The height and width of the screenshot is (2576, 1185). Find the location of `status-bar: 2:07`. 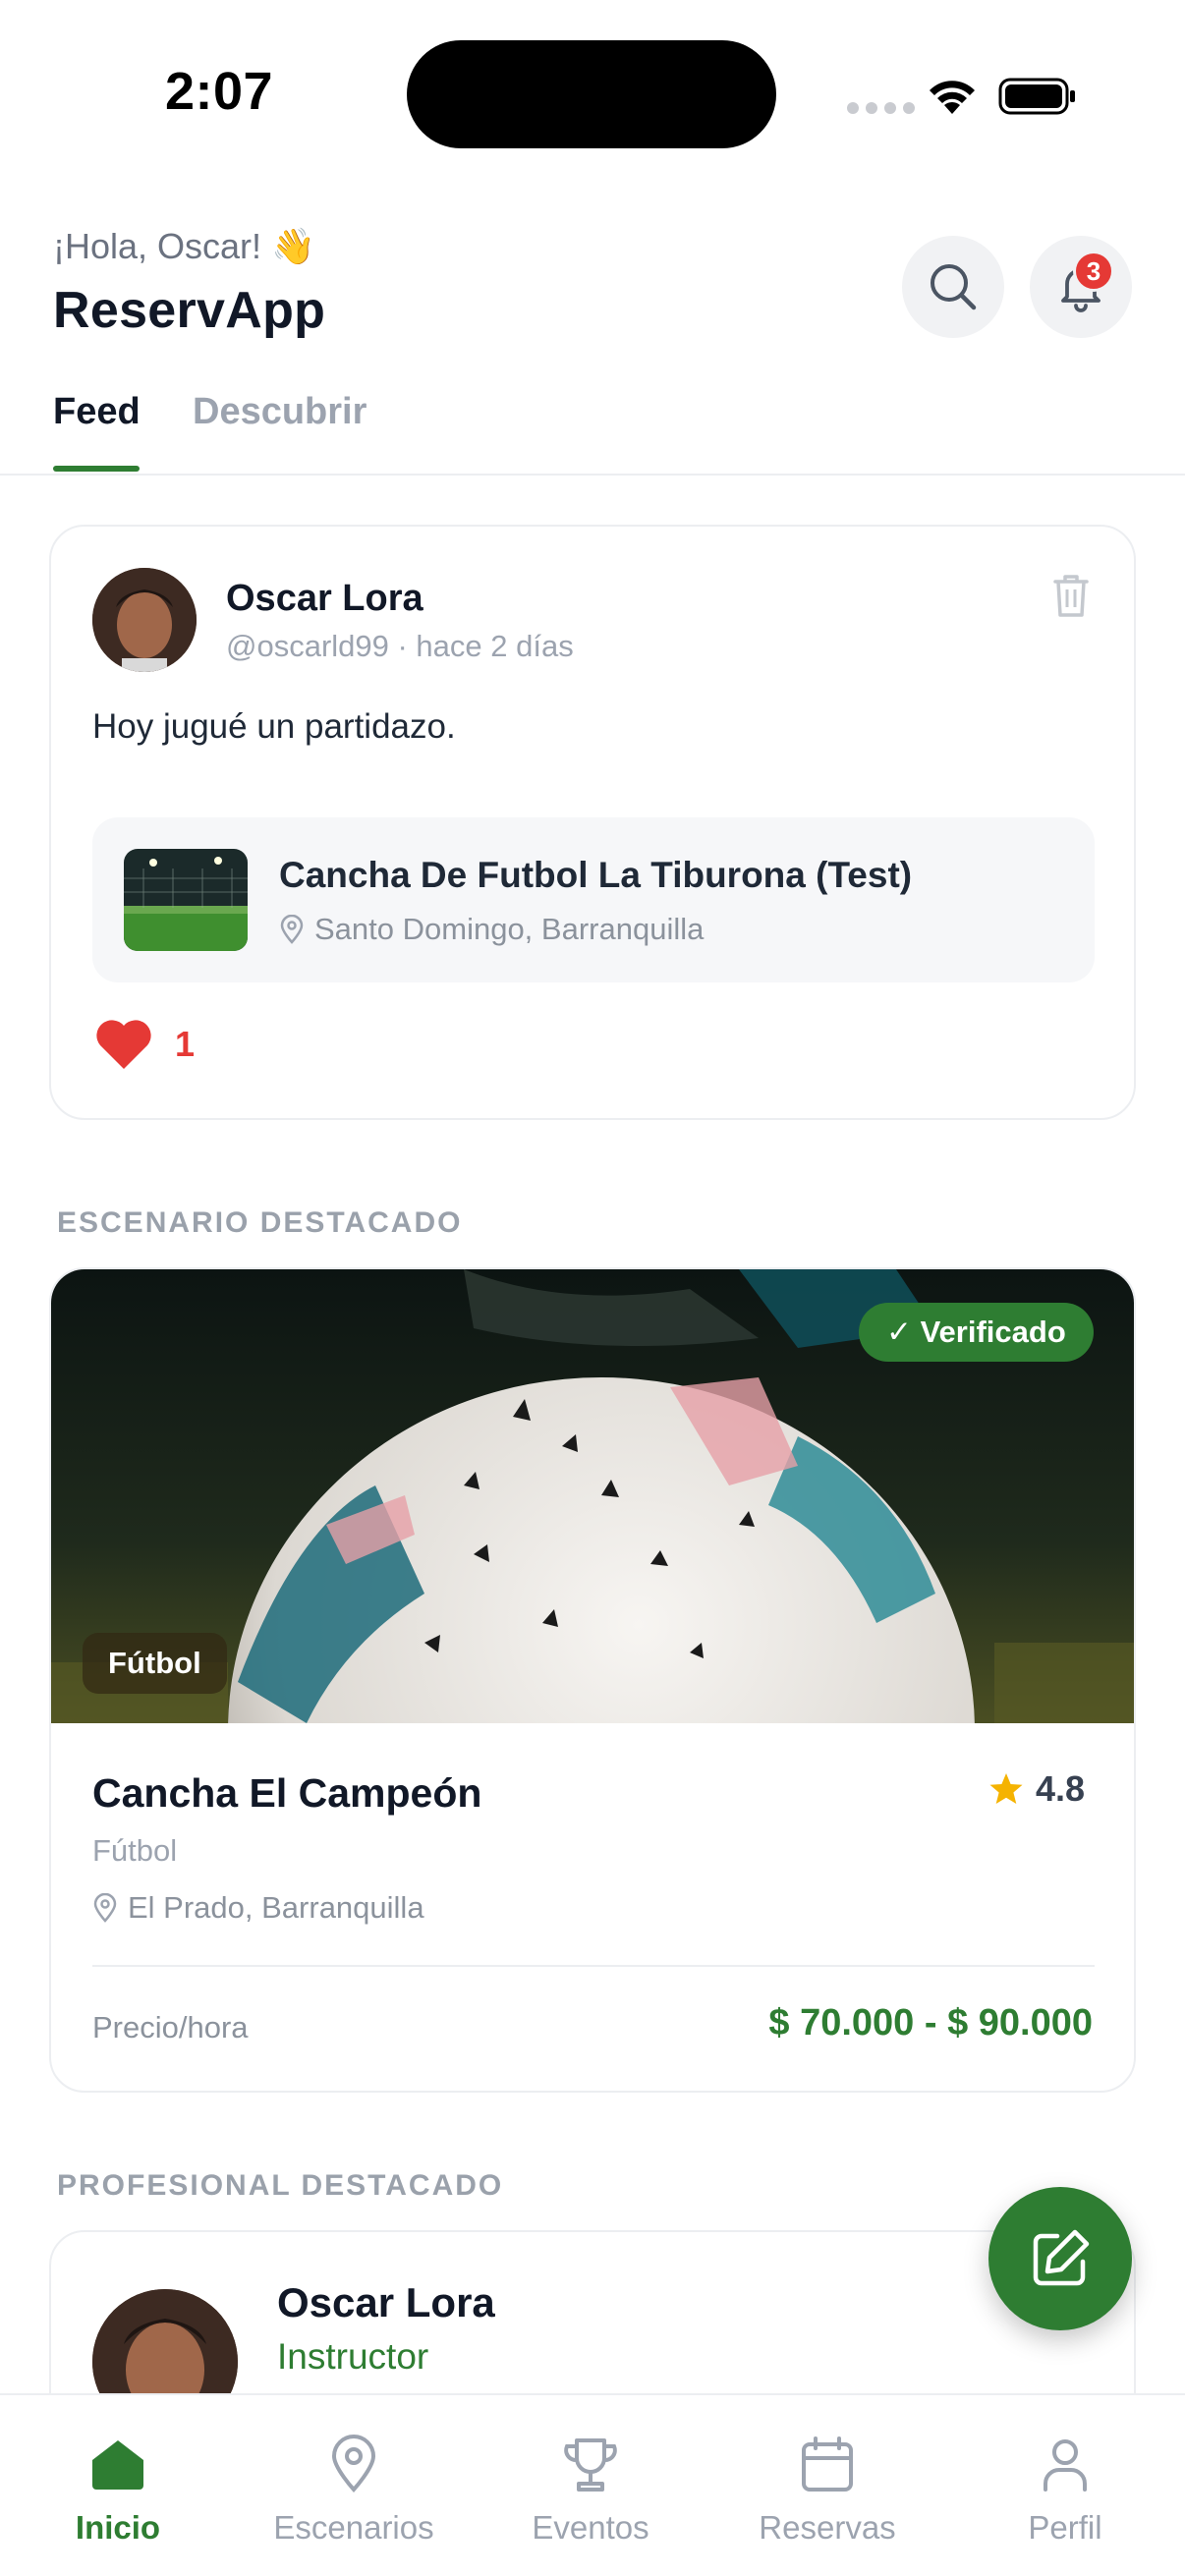

status-bar: 2:07 is located at coordinates (592, 93).